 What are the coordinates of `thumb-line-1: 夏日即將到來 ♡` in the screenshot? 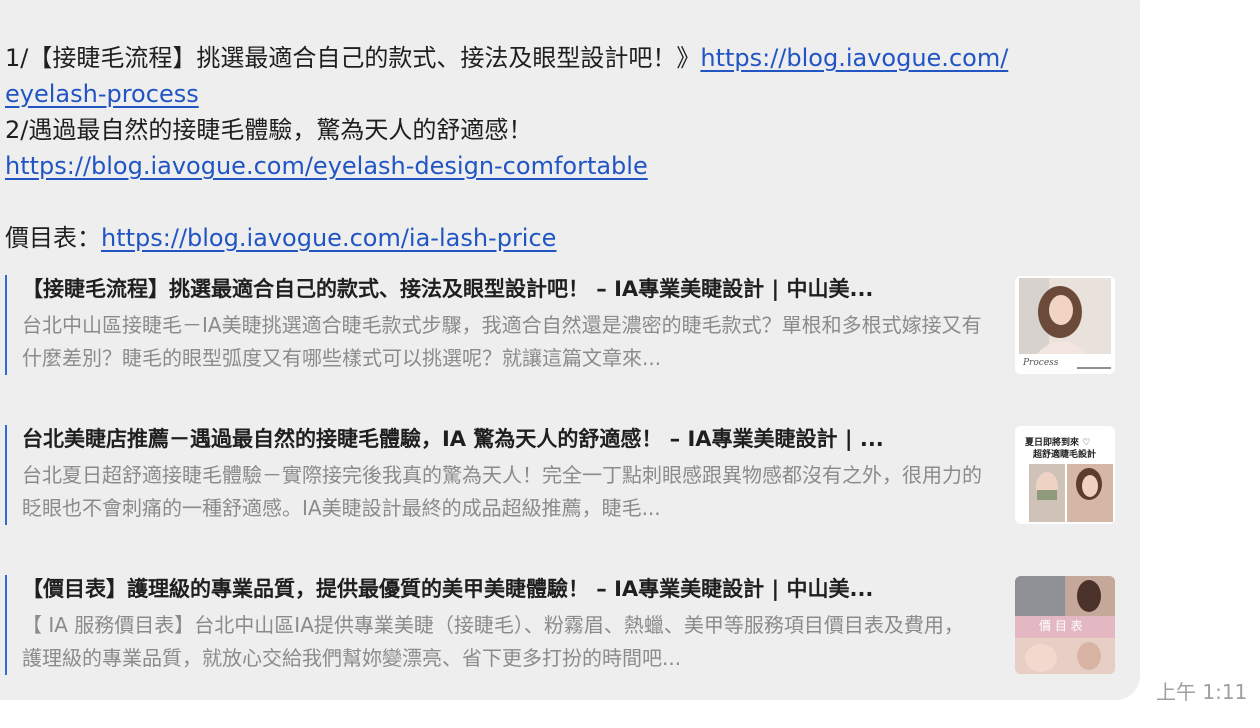 It's located at (1058, 443).